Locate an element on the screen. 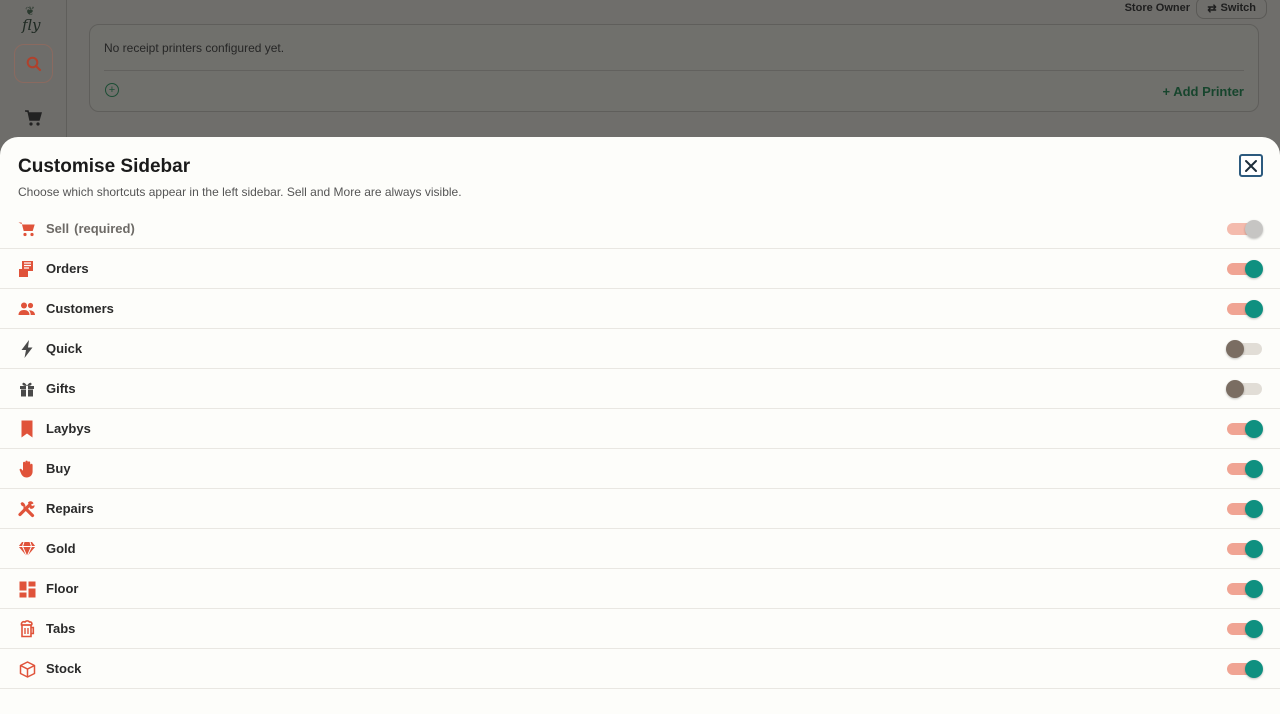 The height and width of the screenshot is (714, 1280). card-divider is located at coordinates (674, 70).